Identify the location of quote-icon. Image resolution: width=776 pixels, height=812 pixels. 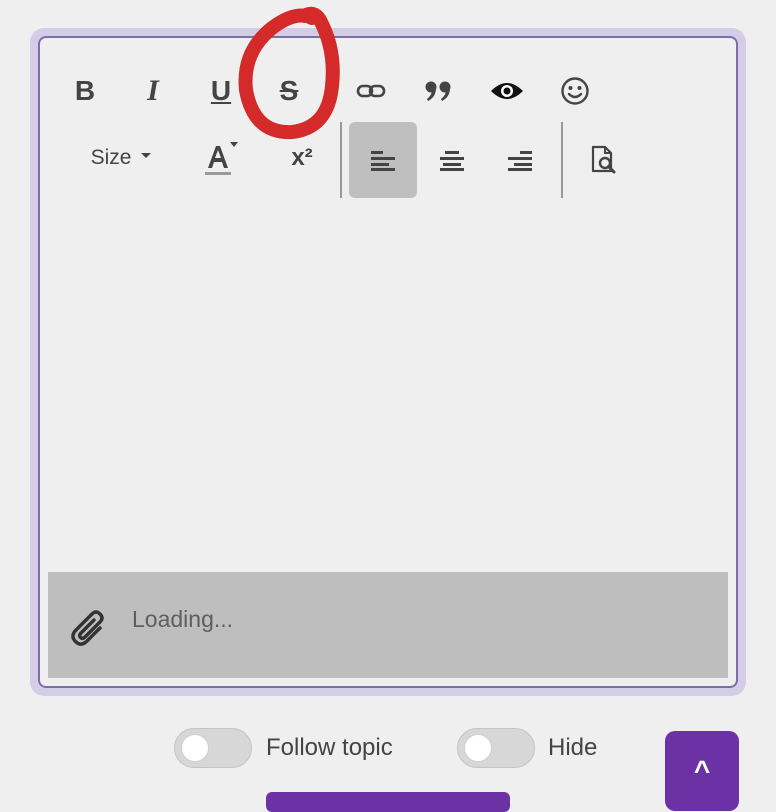
(438, 91).